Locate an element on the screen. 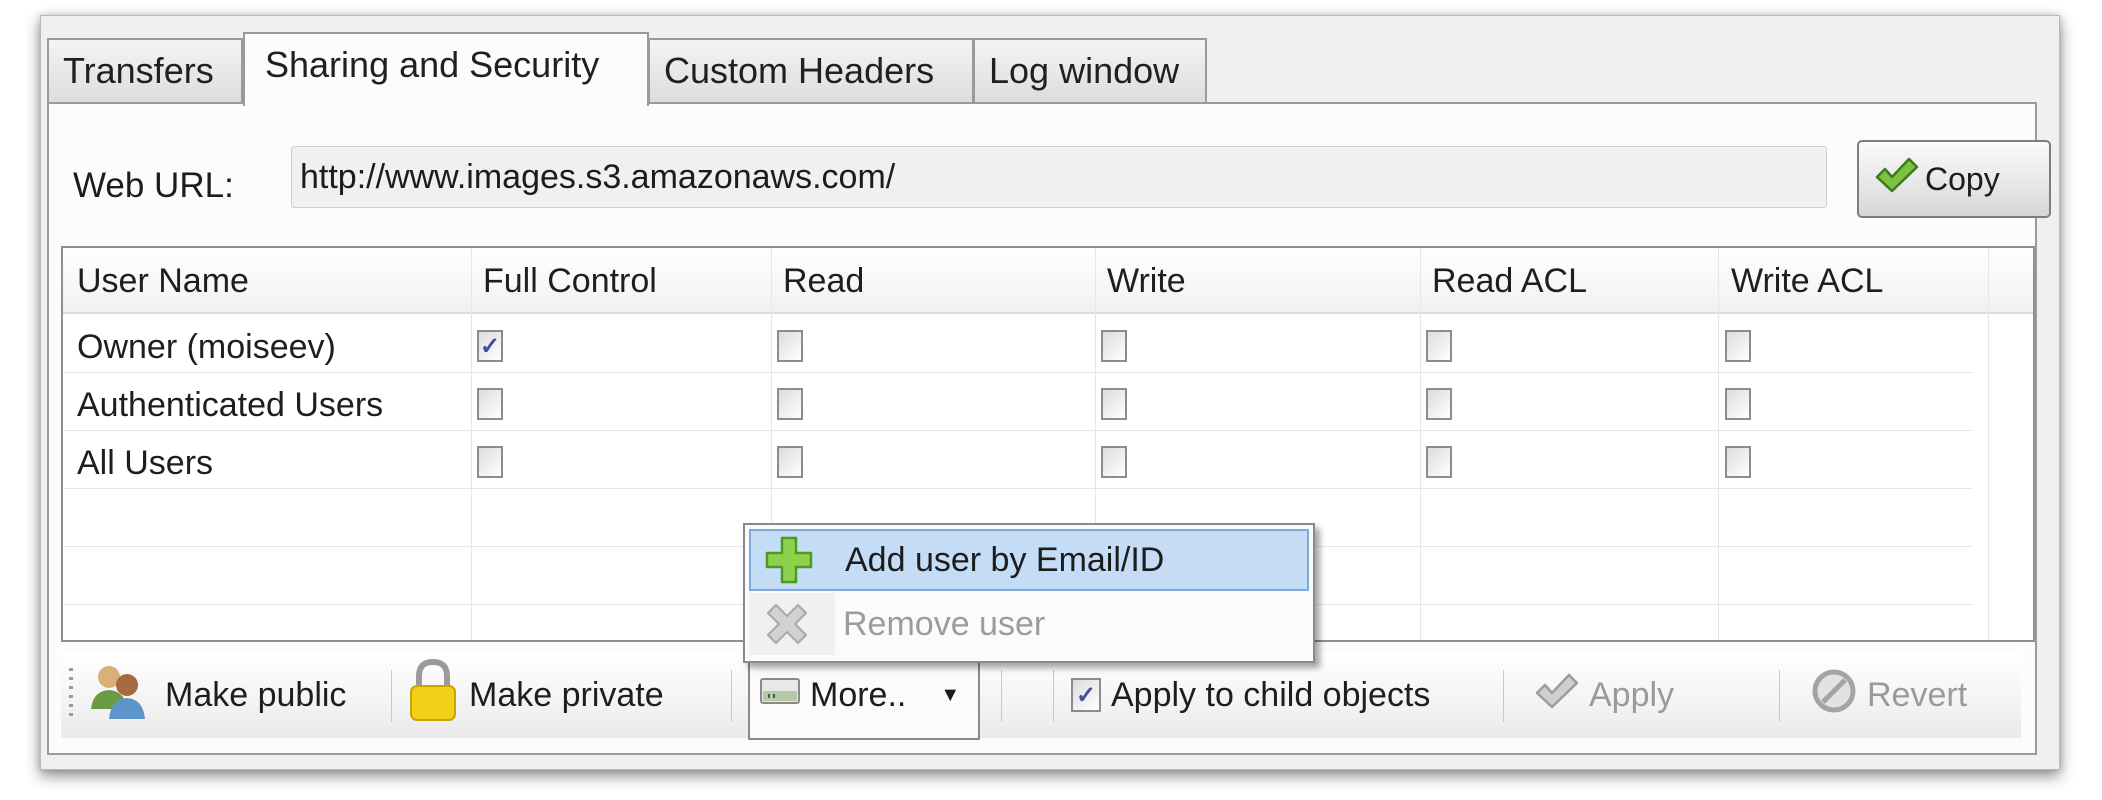 The width and height of the screenshot is (2102, 800). col-full-control: Full Control is located at coordinates (570, 281).